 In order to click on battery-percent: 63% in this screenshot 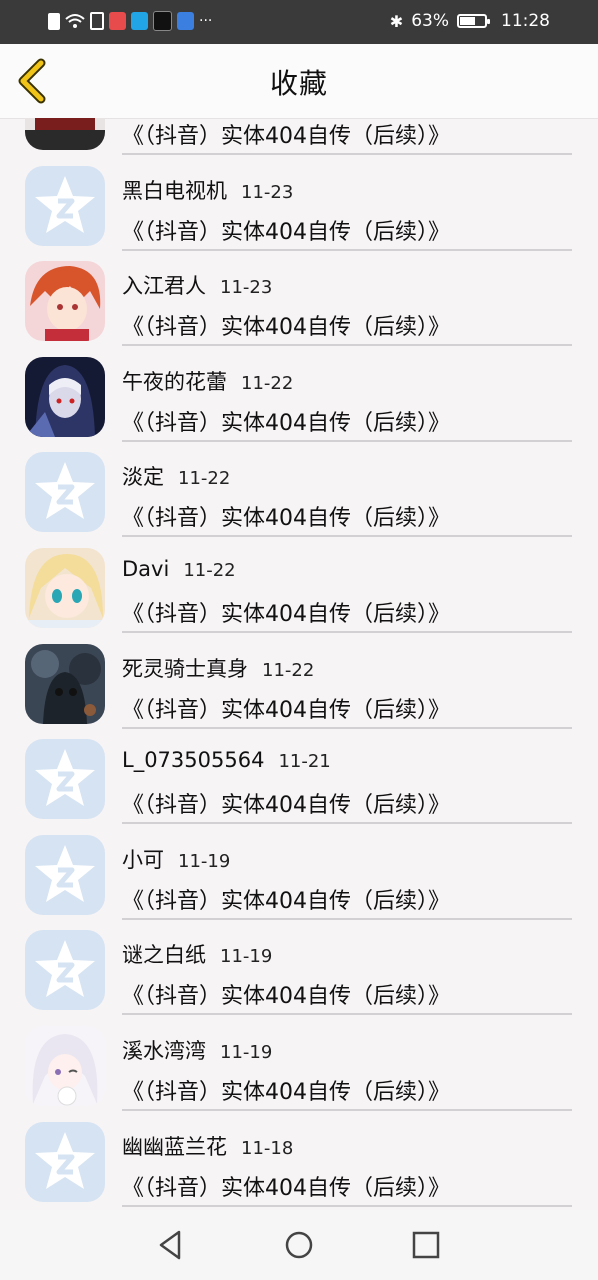, I will do `click(430, 21)`.